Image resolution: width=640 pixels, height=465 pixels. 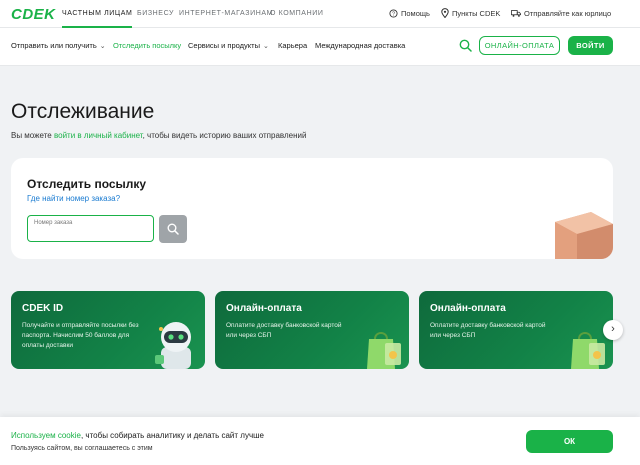 What do you see at coordinates (97, 14) in the screenshot?
I see `segment-private: ЧАСТНЫМ ЛИЦАМ` at bounding box center [97, 14].